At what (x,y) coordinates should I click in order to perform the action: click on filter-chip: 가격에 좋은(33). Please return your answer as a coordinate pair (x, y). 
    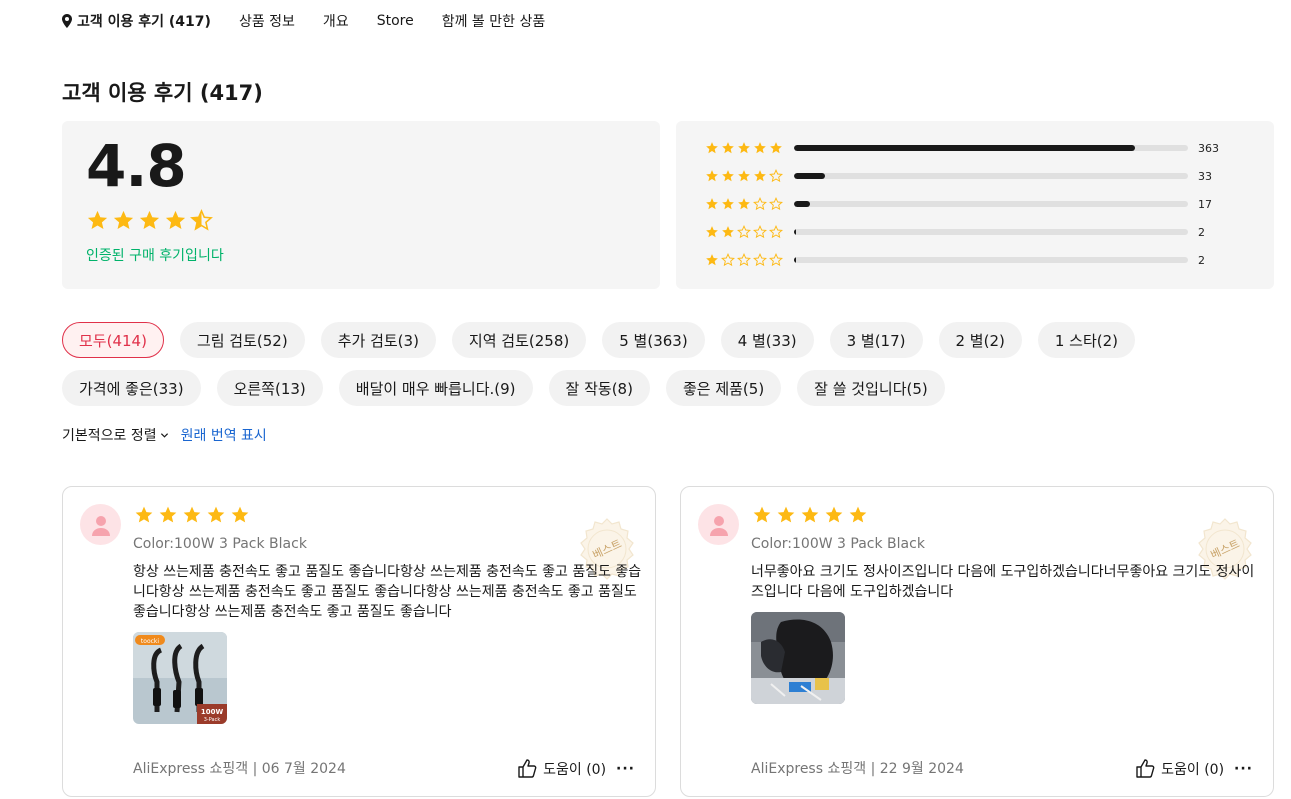
    Looking at the image, I should click on (131, 388).